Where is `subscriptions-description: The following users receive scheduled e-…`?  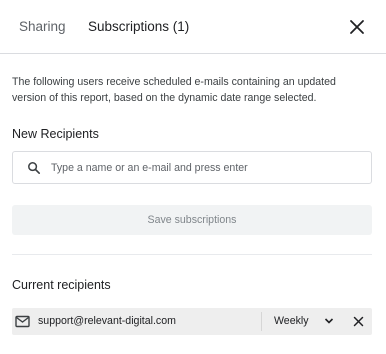 subscriptions-description: The following users receive scheduled e-… is located at coordinates (174, 90).